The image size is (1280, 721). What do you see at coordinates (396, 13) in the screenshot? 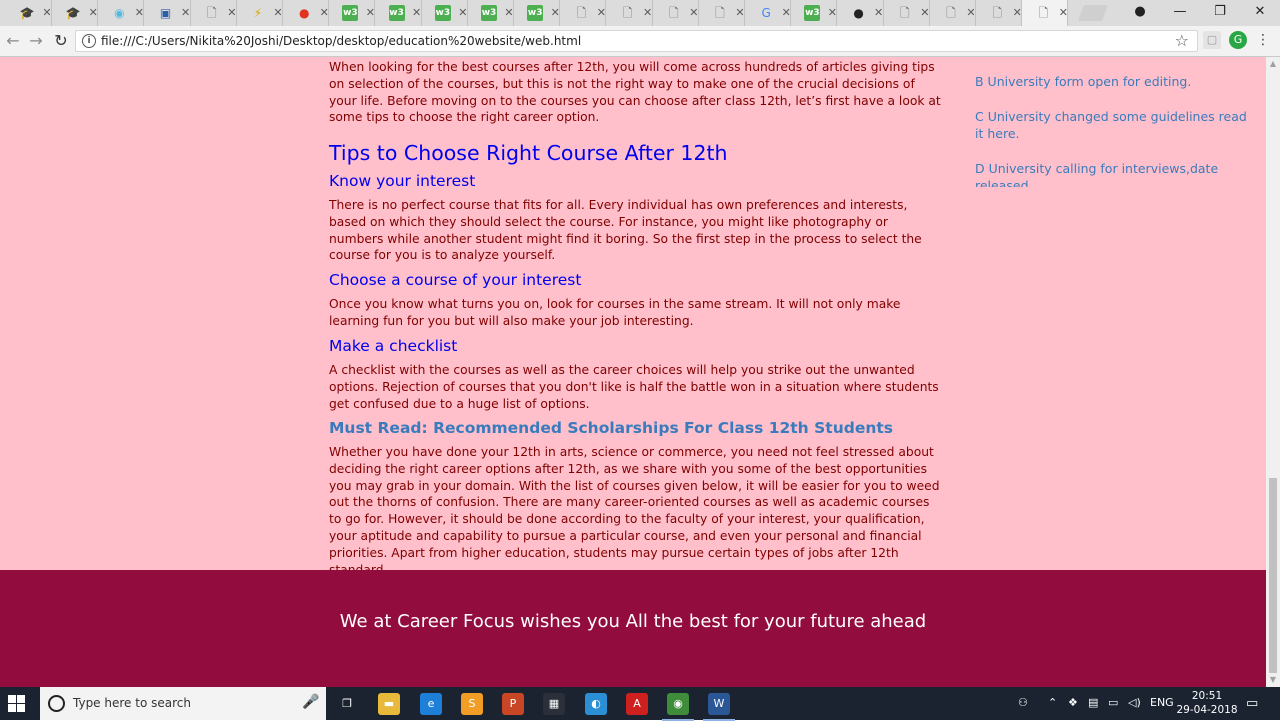
I see `w3schools-icon: w3` at bounding box center [396, 13].